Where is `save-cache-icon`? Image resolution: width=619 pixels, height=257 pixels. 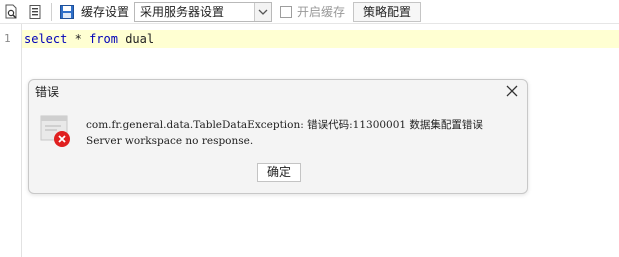
save-cache-icon is located at coordinates (67, 12).